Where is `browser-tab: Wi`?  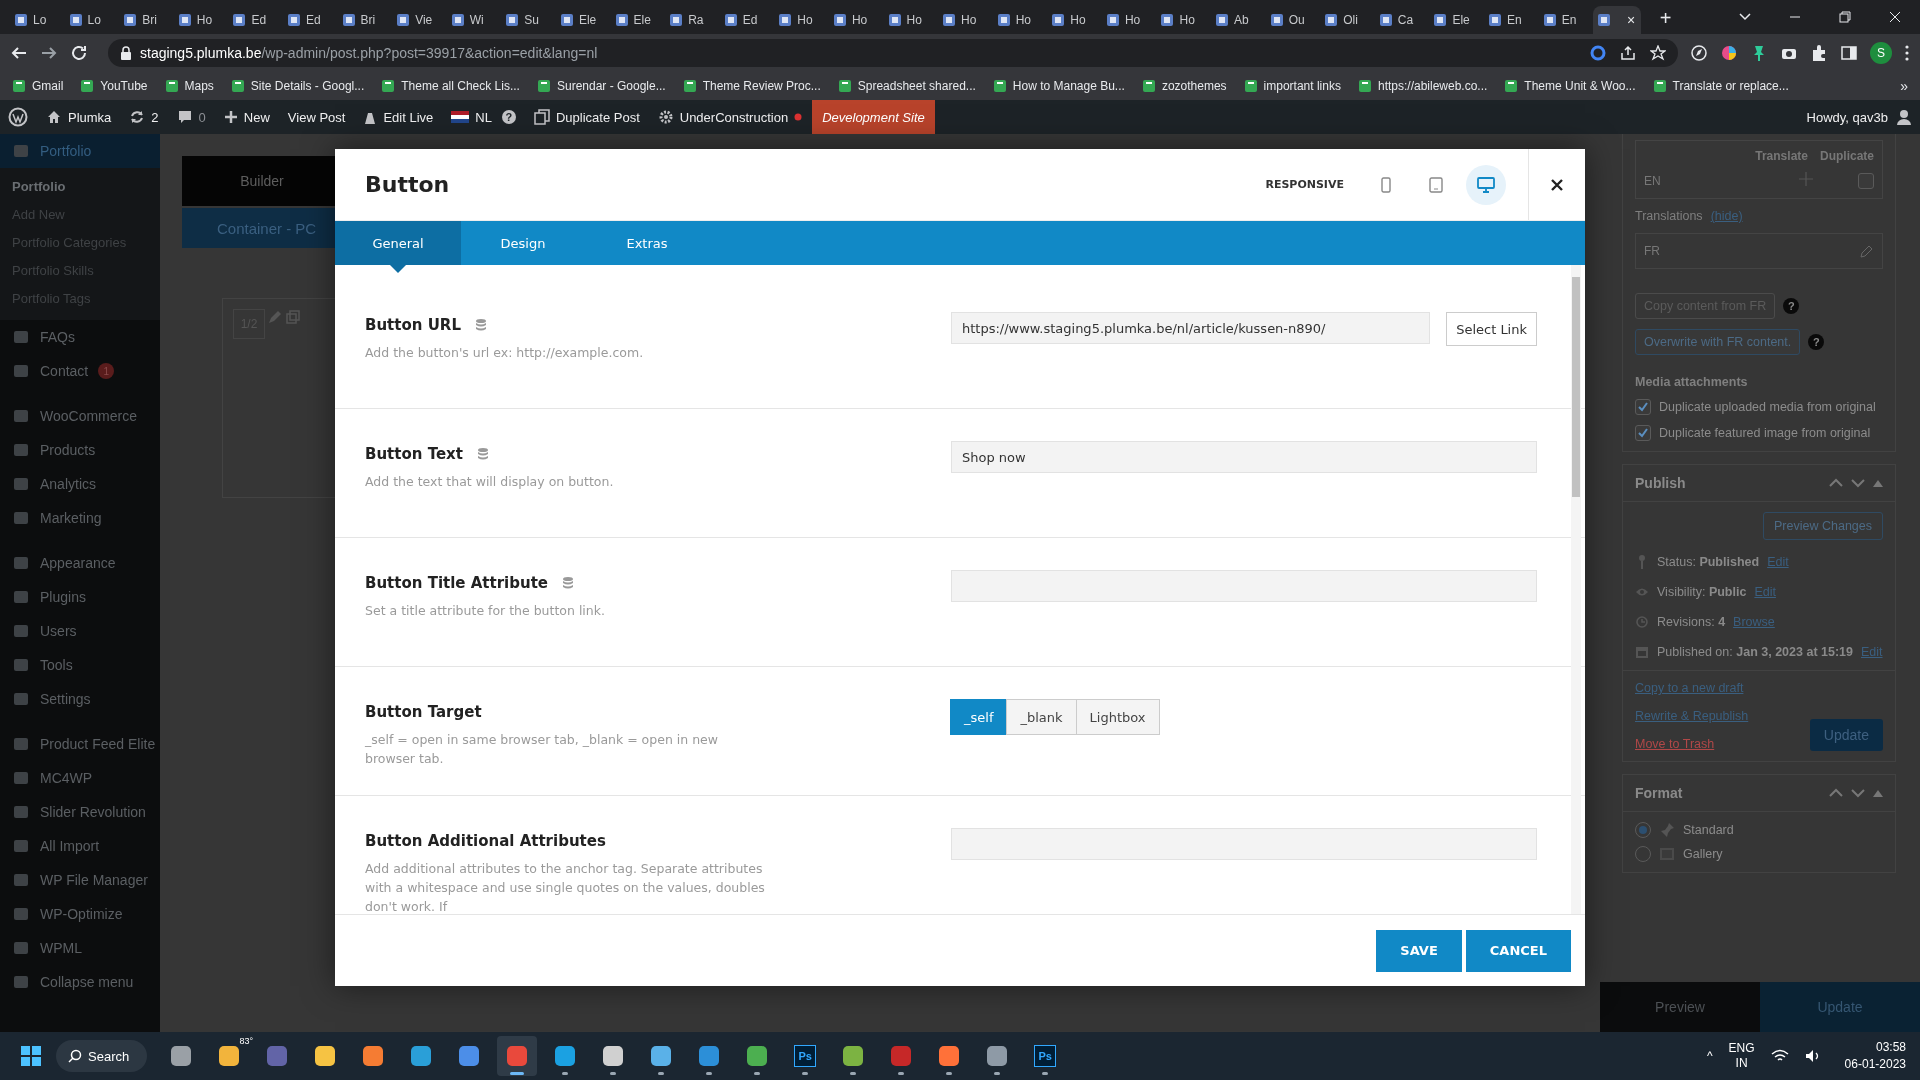
browser-tab: Wi is located at coordinates (470, 20).